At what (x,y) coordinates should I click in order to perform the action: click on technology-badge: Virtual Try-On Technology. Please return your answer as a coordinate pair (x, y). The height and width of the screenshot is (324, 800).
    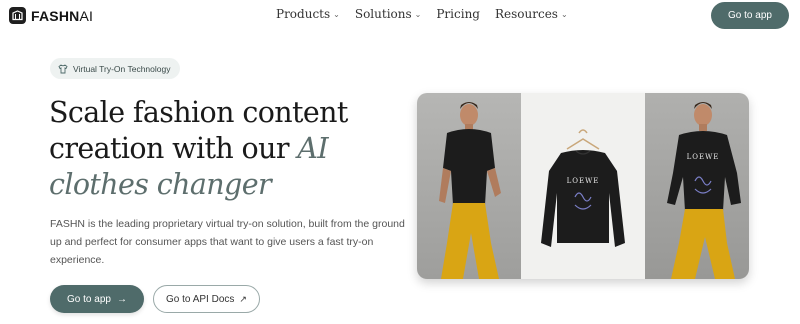
    Looking at the image, I should click on (115, 68).